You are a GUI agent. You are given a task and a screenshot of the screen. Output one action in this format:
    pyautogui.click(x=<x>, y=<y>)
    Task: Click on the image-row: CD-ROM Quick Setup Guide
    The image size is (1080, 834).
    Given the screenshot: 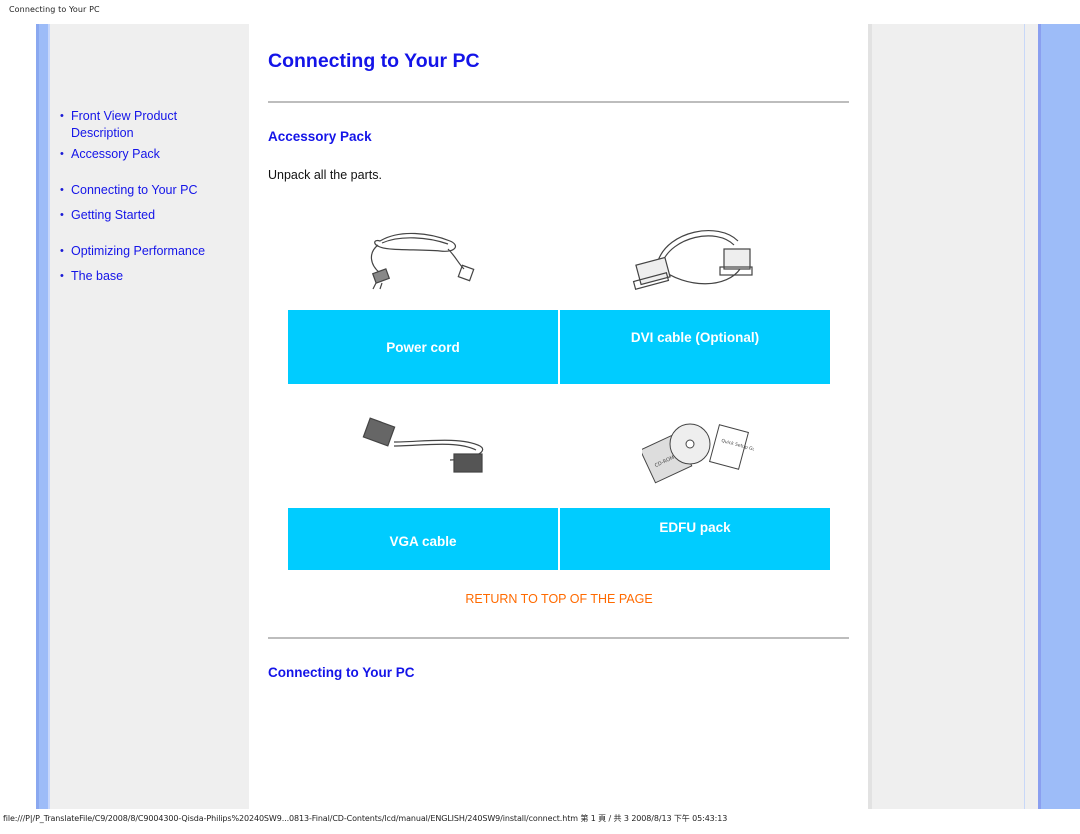 What is the action you would take?
    pyautogui.click(x=559, y=454)
    